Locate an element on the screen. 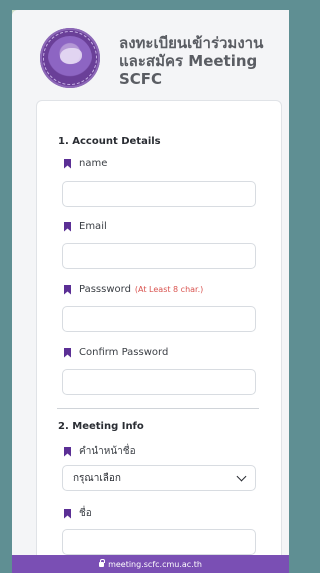 This screenshot has width=320, height=573. browser-url-bar: meeting.scfc.cmu.ac.th is located at coordinates (150, 564).